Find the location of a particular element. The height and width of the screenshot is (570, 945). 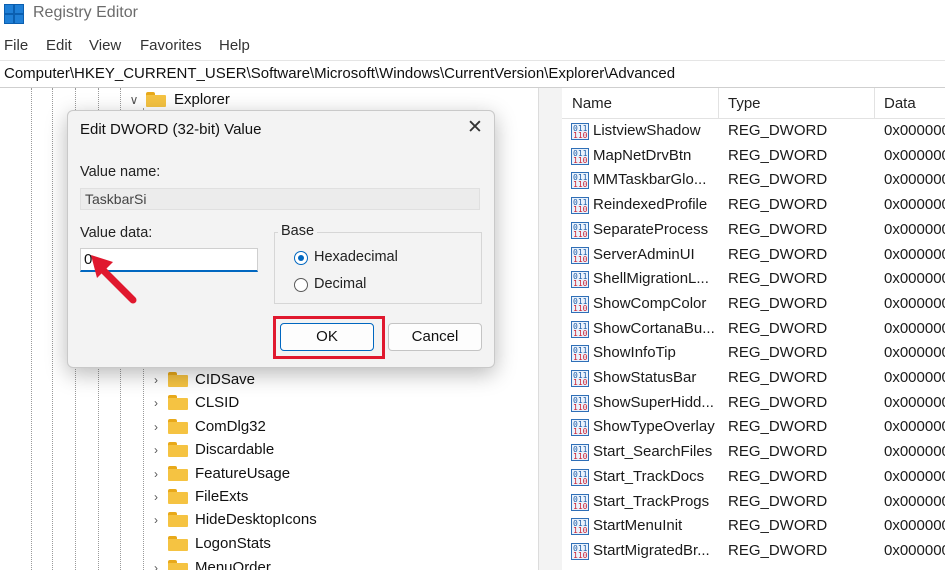

tree-node: › Discardable is located at coordinates (300, 450).